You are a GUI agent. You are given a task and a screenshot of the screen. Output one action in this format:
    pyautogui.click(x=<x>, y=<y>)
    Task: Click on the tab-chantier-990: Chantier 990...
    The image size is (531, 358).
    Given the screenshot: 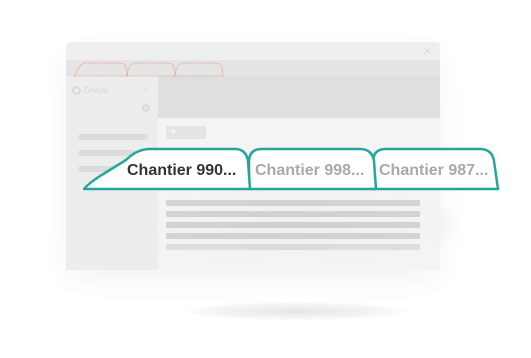 What is the action you would take?
    pyautogui.click(x=181, y=171)
    